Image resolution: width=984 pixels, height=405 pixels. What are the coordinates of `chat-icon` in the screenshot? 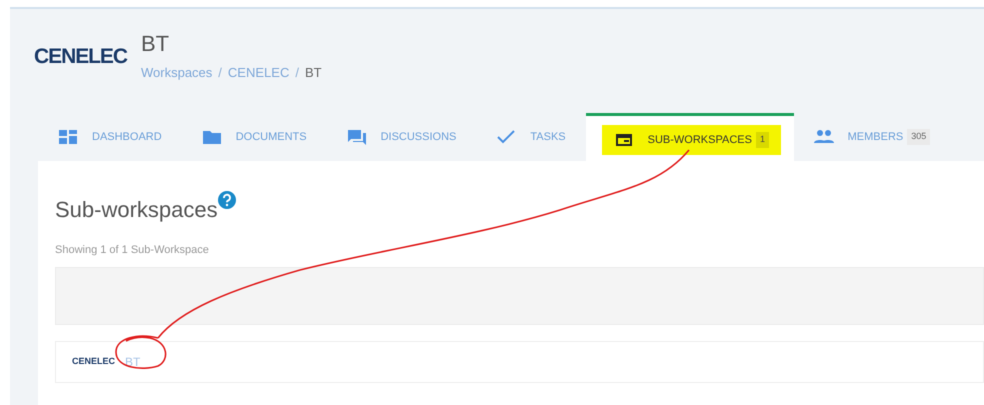 It's located at (356, 137).